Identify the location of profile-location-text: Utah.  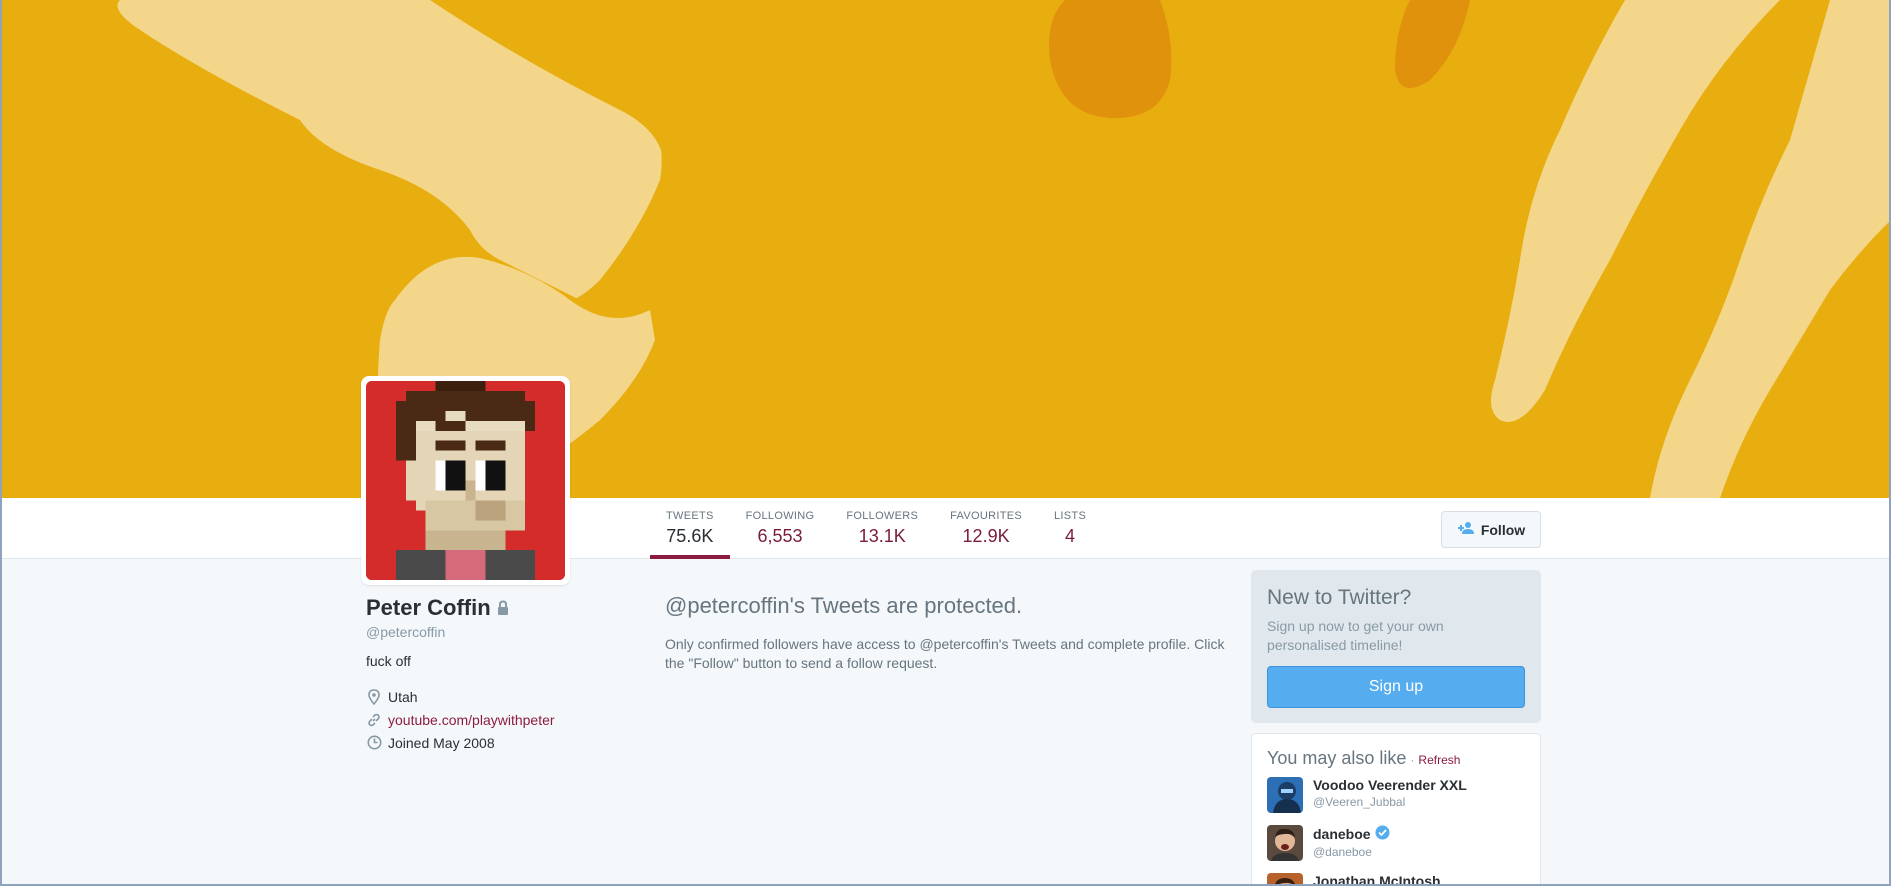
(403, 696).